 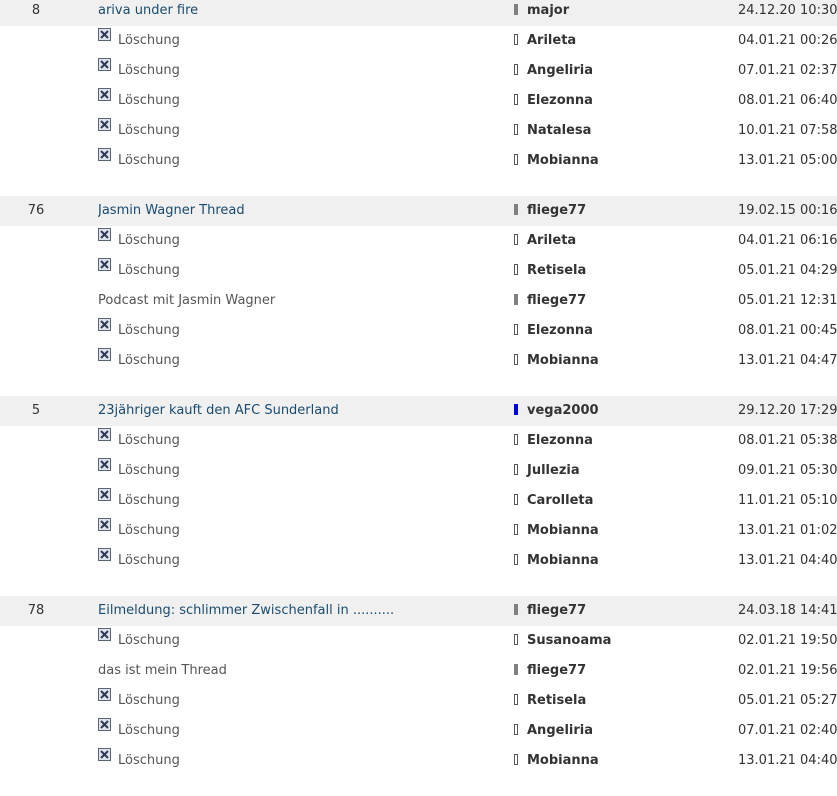 What do you see at coordinates (787, 40) in the screenshot?
I see `post-date: 04.01.21 00:26` at bounding box center [787, 40].